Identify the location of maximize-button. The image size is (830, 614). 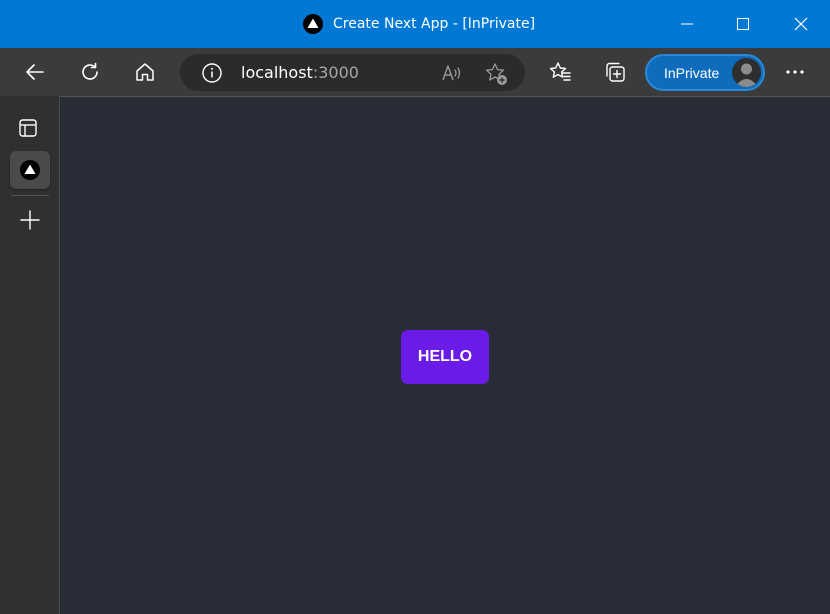
(743, 24).